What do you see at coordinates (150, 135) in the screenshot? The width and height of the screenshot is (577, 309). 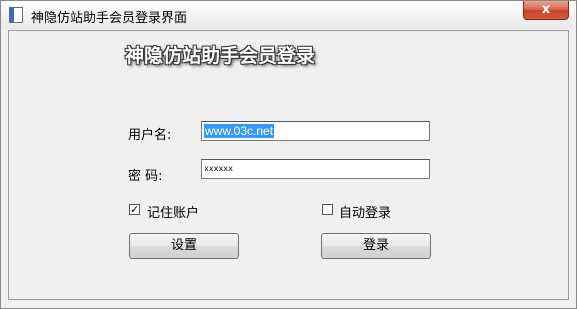 I see `username-label: 用户名:` at bounding box center [150, 135].